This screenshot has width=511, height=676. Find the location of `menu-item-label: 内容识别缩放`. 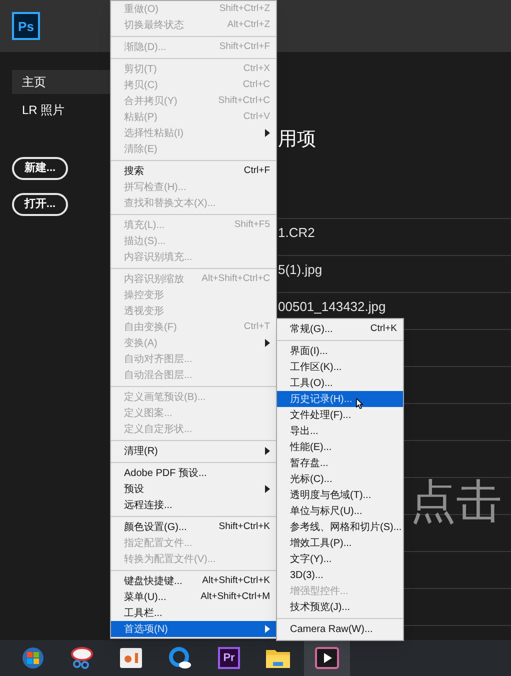

menu-item-label: 内容识别缩放 is located at coordinates (154, 279).